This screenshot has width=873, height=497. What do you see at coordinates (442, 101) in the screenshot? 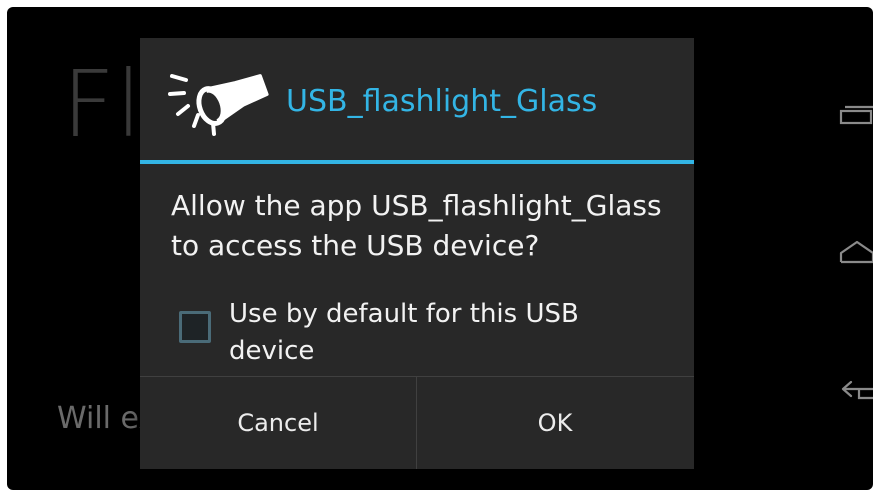
I see `dialog-title: USB_flashlight_Glass` at bounding box center [442, 101].